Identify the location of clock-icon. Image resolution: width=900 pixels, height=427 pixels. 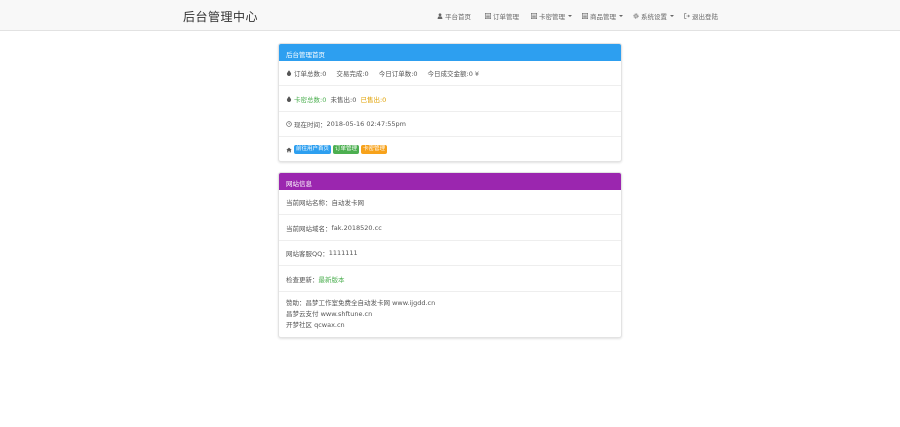
(289, 124).